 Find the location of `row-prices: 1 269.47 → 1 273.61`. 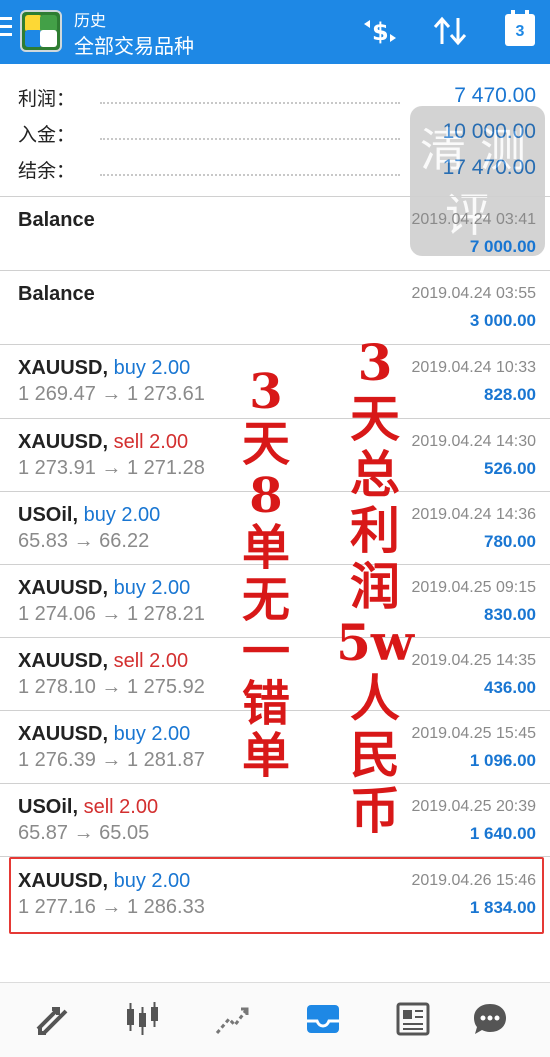

row-prices: 1 269.47 → 1 273.61 is located at coordinates (111, 394).